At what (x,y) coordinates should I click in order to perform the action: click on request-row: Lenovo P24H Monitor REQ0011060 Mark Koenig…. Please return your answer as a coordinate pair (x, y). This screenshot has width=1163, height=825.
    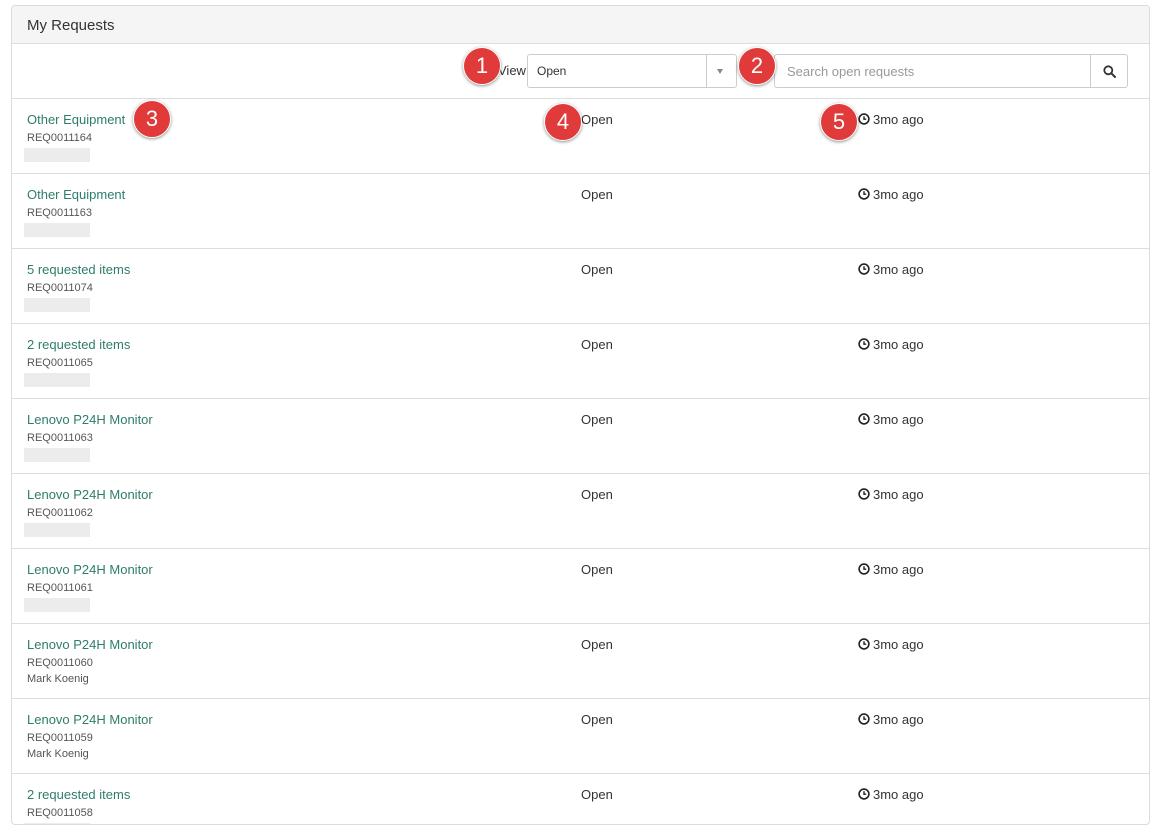
    Looking at the image, I should click on (580, 661).